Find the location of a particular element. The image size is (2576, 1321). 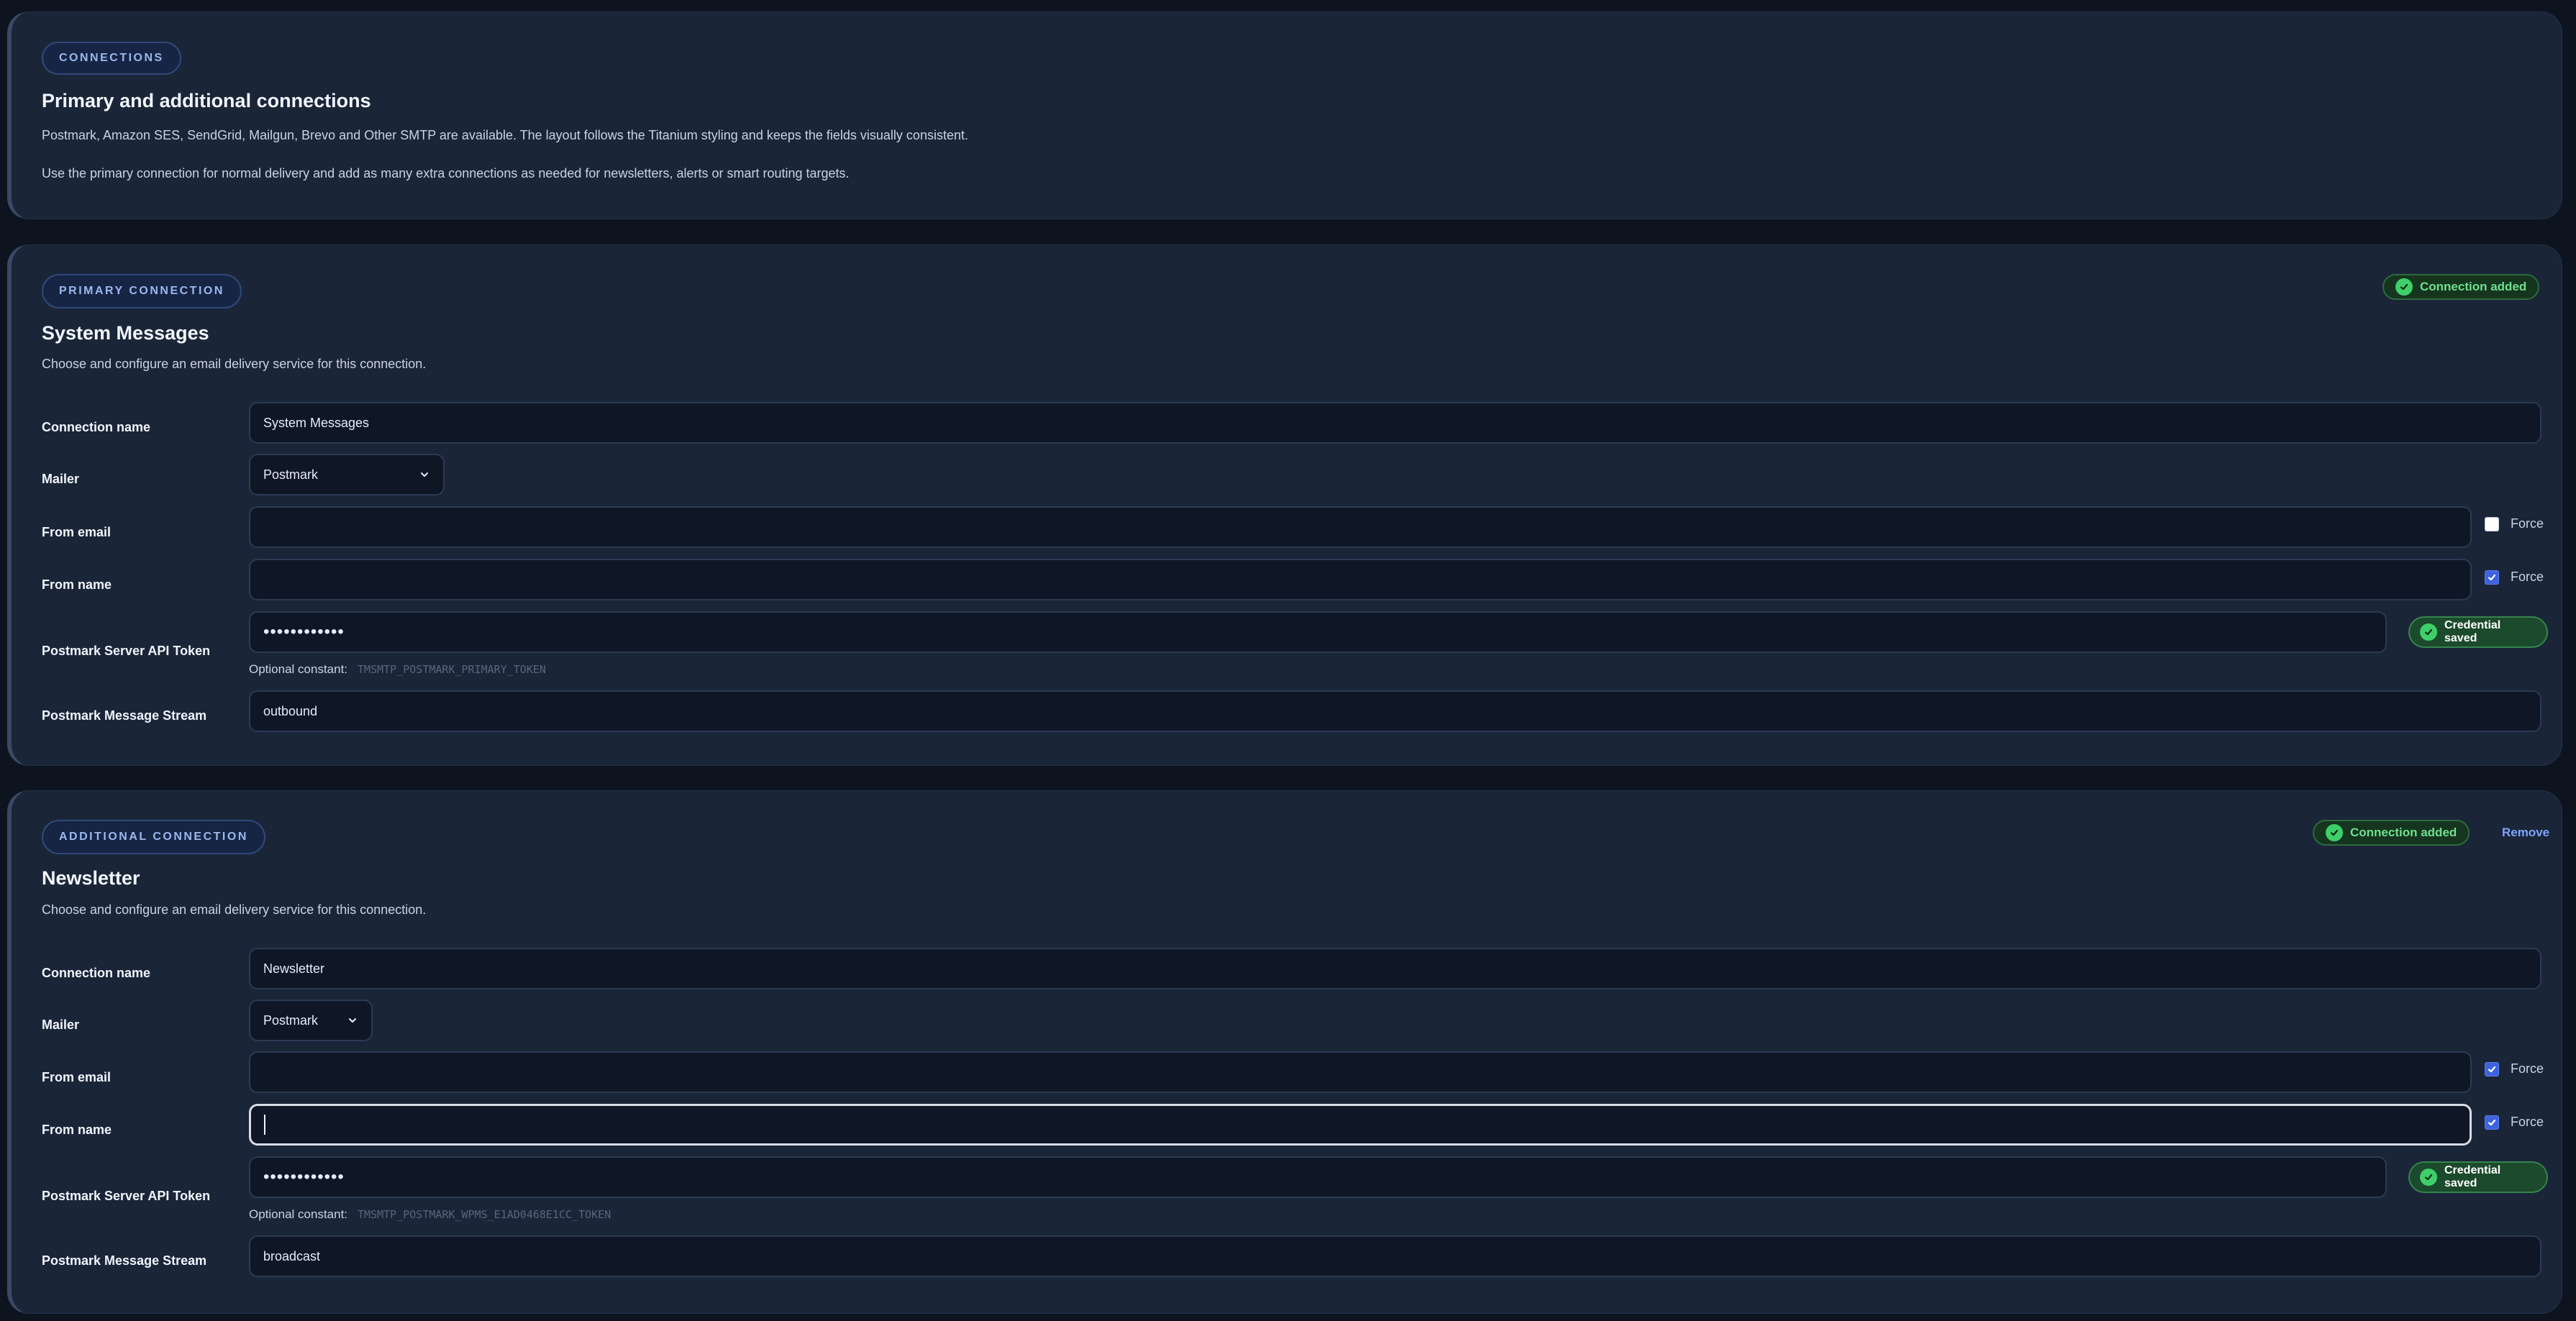

from-email-force-checkbox is located at coordinates (2492, 523).